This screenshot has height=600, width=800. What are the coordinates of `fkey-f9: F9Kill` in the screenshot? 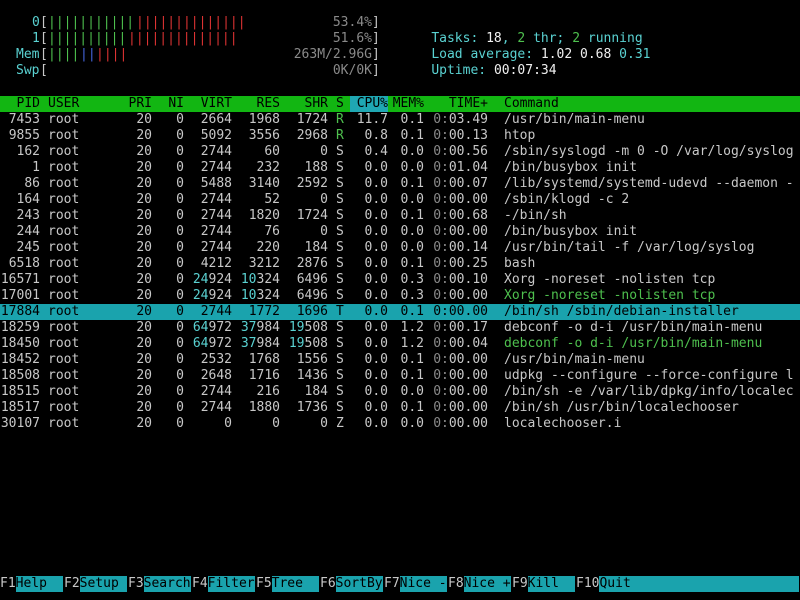 It's located at (543, 584).